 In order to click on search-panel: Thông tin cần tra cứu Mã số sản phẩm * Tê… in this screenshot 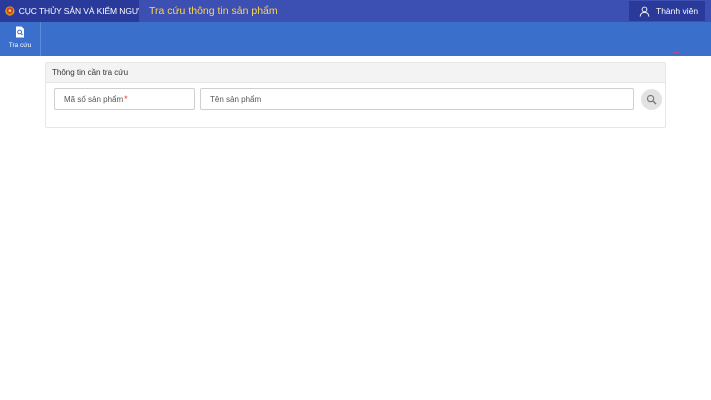, I will do `click(355, 95)`.